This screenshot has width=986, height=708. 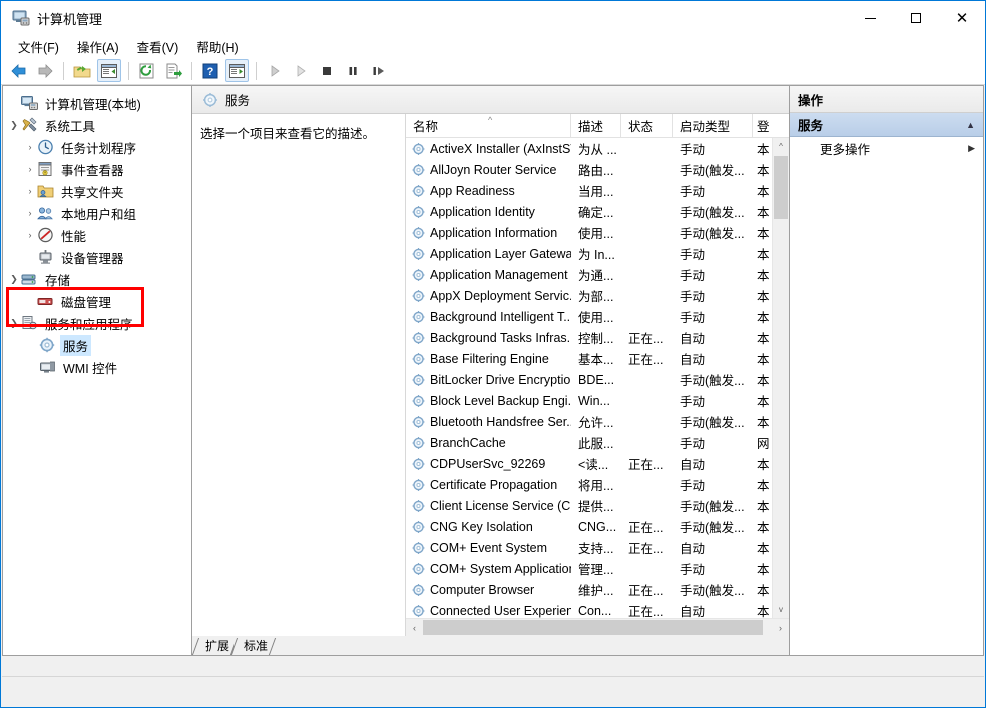 I want to click on up-folder-icon, so click(x=82, y=71).